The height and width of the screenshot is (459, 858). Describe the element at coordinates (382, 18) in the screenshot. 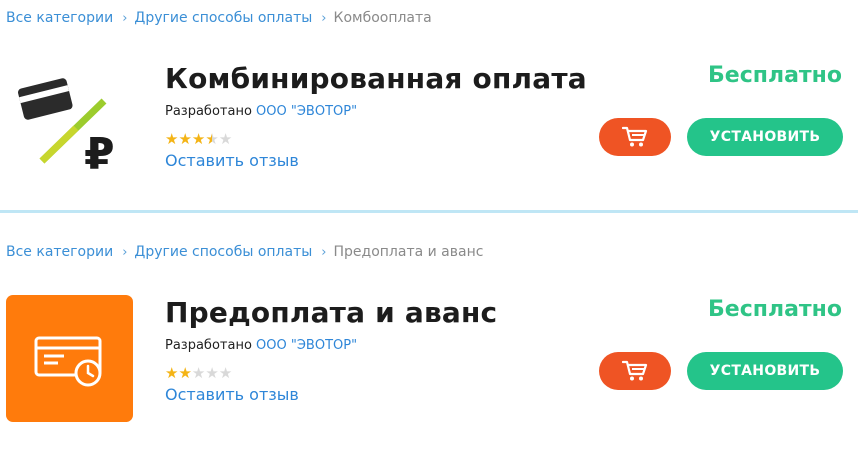

I see `breadcrumb-current: Комбооплата` at that location.